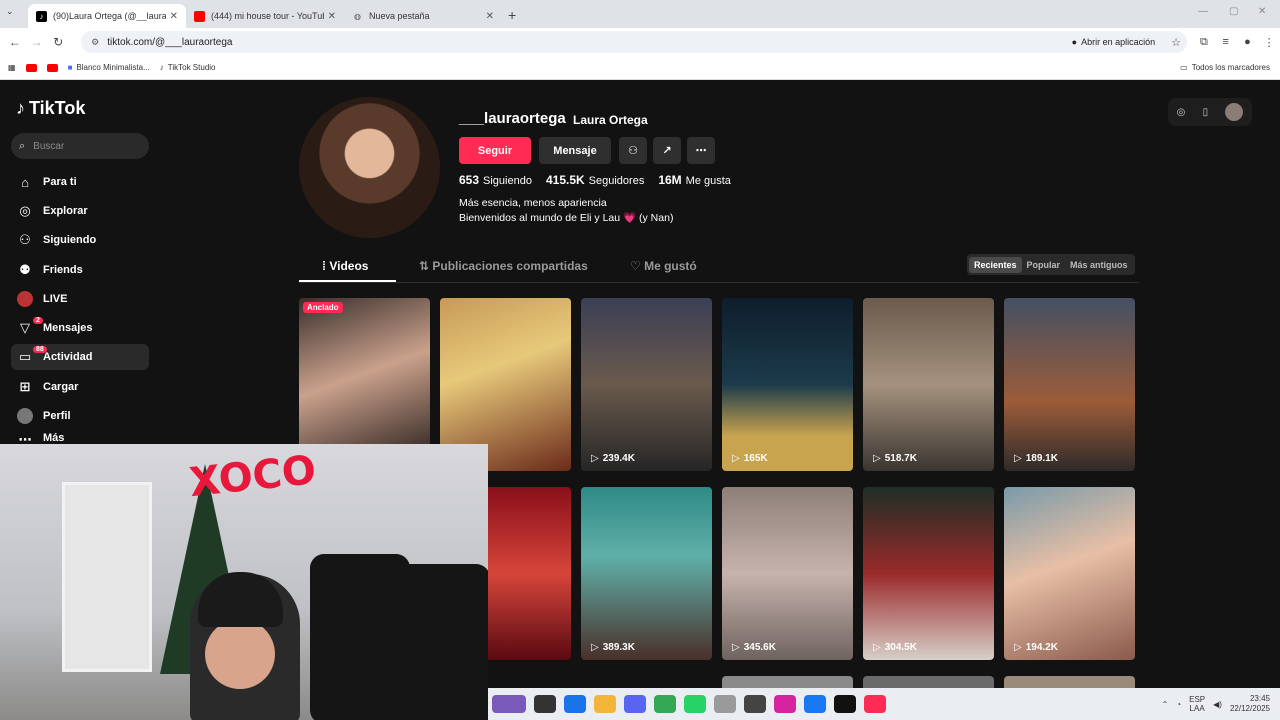  Describe the element at coordinates (323, 307) in the screenshot. I see `pinned-badge: Anclado` at that location.